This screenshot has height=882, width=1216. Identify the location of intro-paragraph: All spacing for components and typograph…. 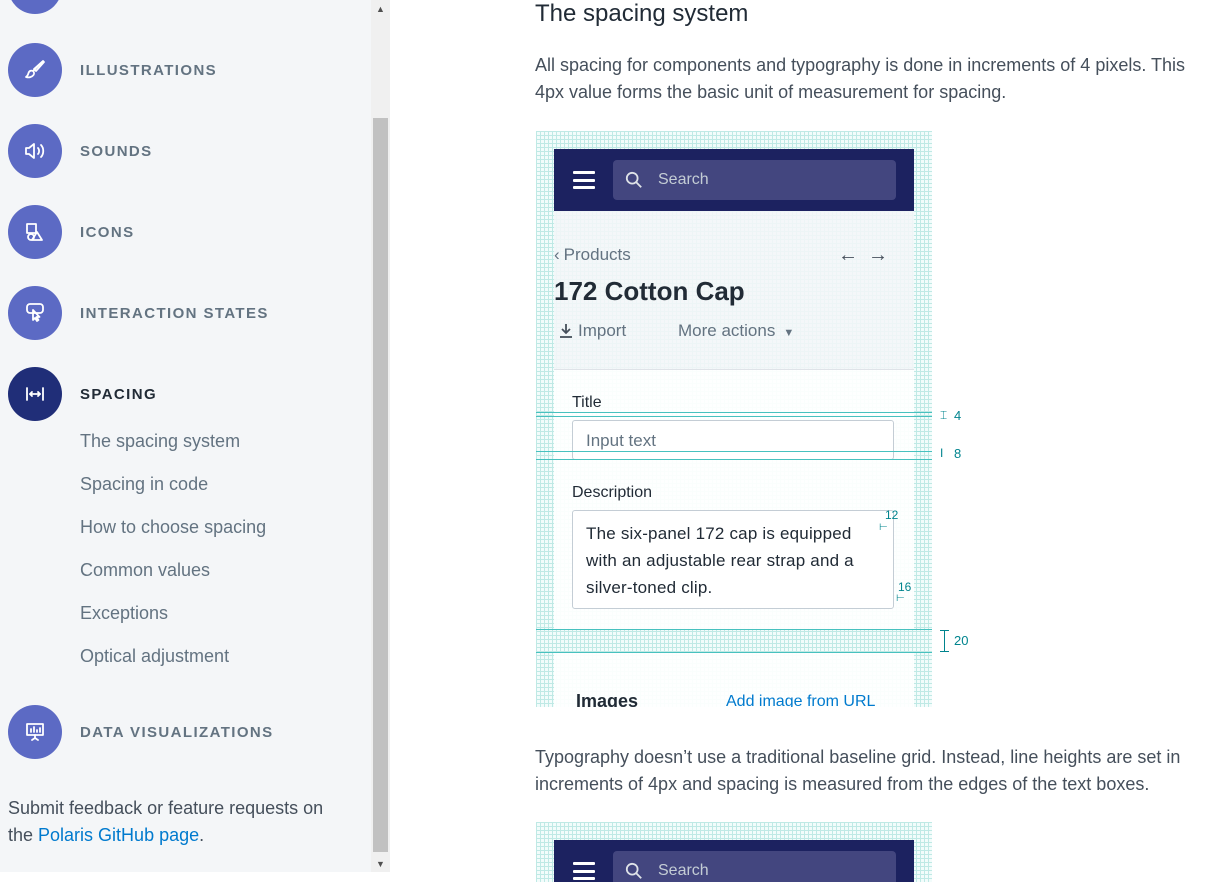
(860, 78).